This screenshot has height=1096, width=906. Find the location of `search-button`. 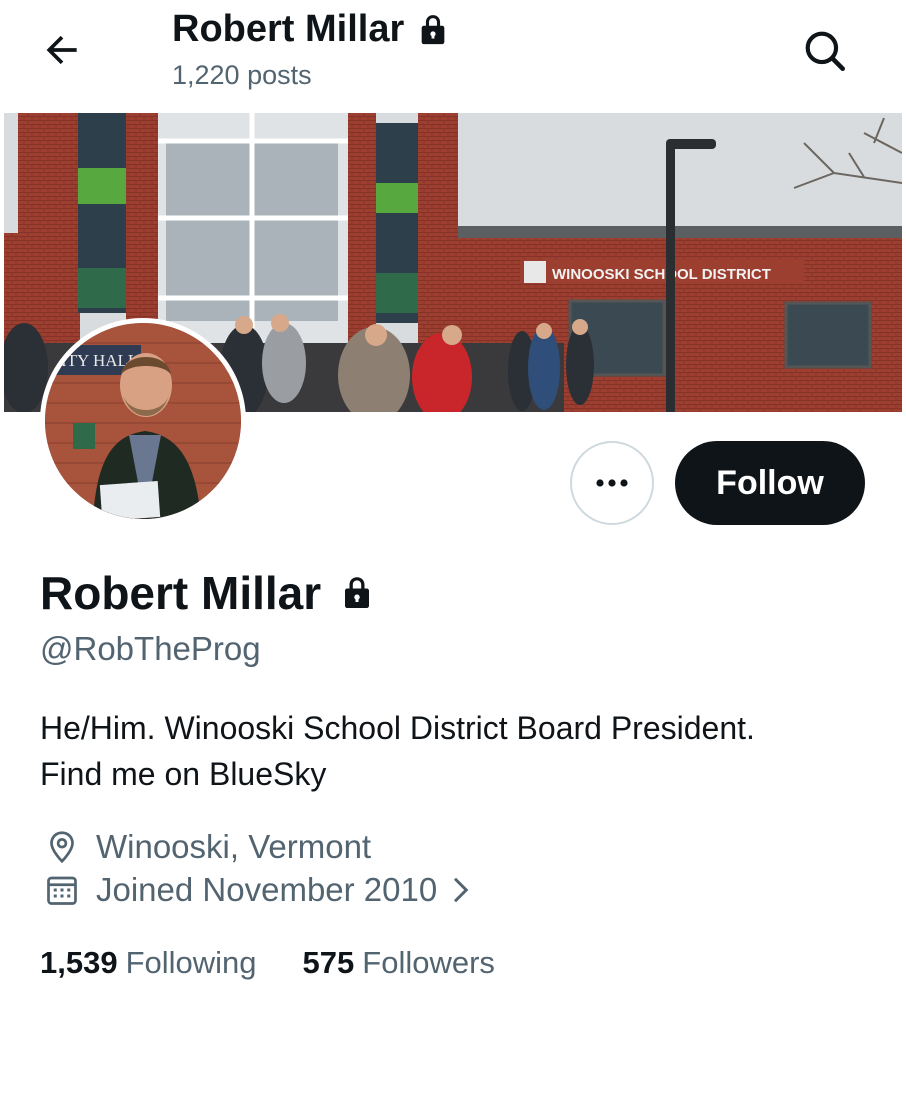

search-button is located at coordinates (825, 51).